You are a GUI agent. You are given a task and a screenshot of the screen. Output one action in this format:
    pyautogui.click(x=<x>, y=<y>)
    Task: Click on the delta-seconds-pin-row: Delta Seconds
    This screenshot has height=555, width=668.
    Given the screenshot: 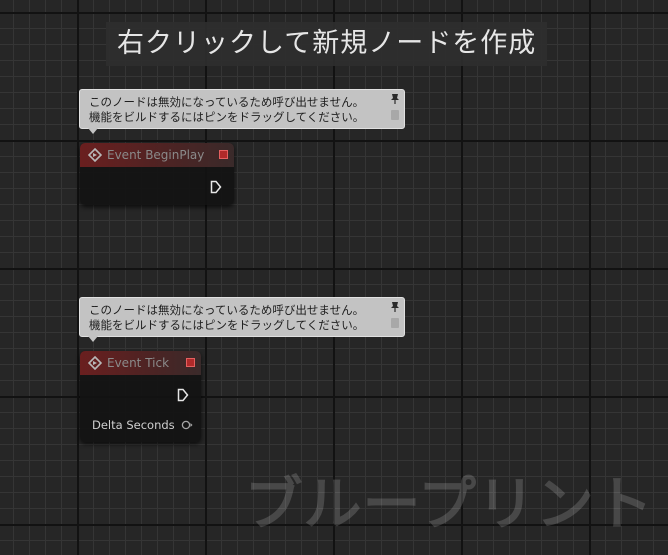 What is the action you would take?
    pyautogui.click(x=140, y=425)
    